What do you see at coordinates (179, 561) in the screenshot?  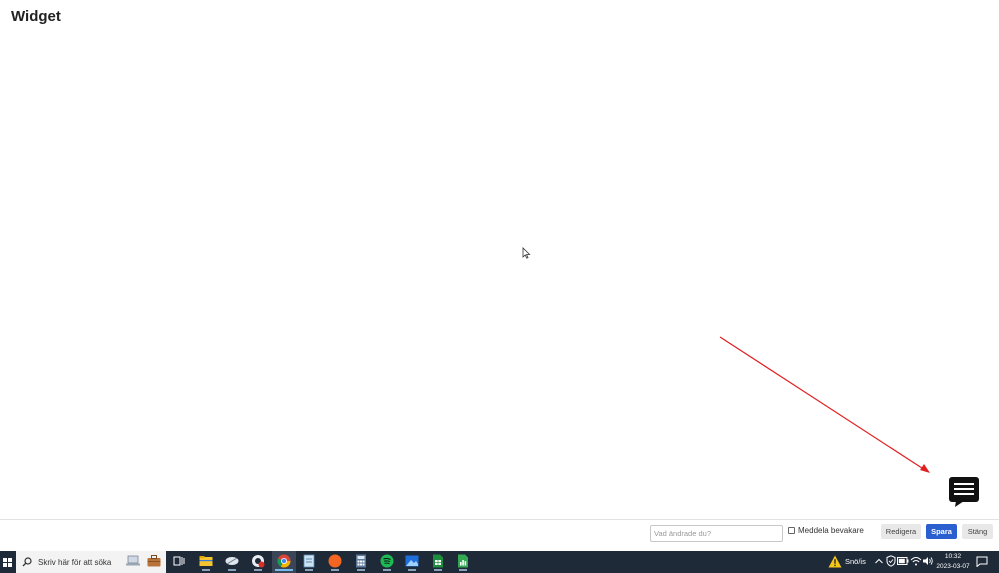 I see `task-view-icon` at bounding box center [179, 561].